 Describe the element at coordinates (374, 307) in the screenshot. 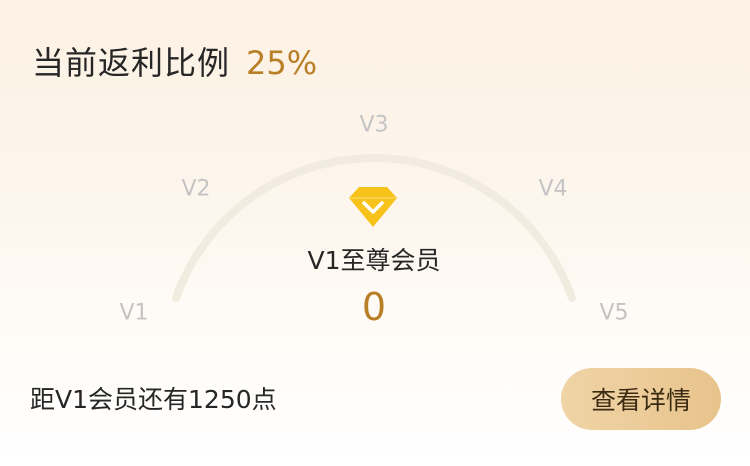

I see `member-points: 0` at that location.